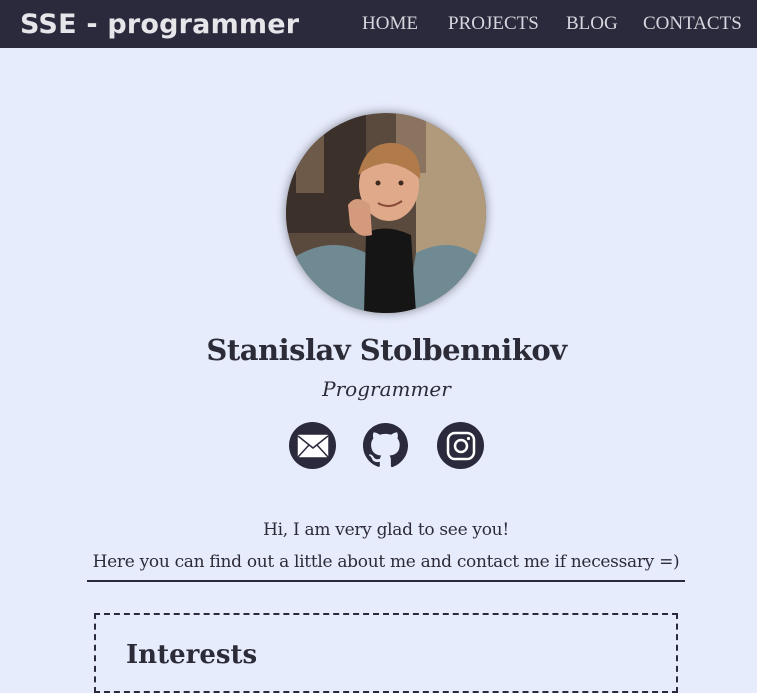 The width and height of the screenshot is (757, 693). I want to click on mail-link, so click(312, 445).